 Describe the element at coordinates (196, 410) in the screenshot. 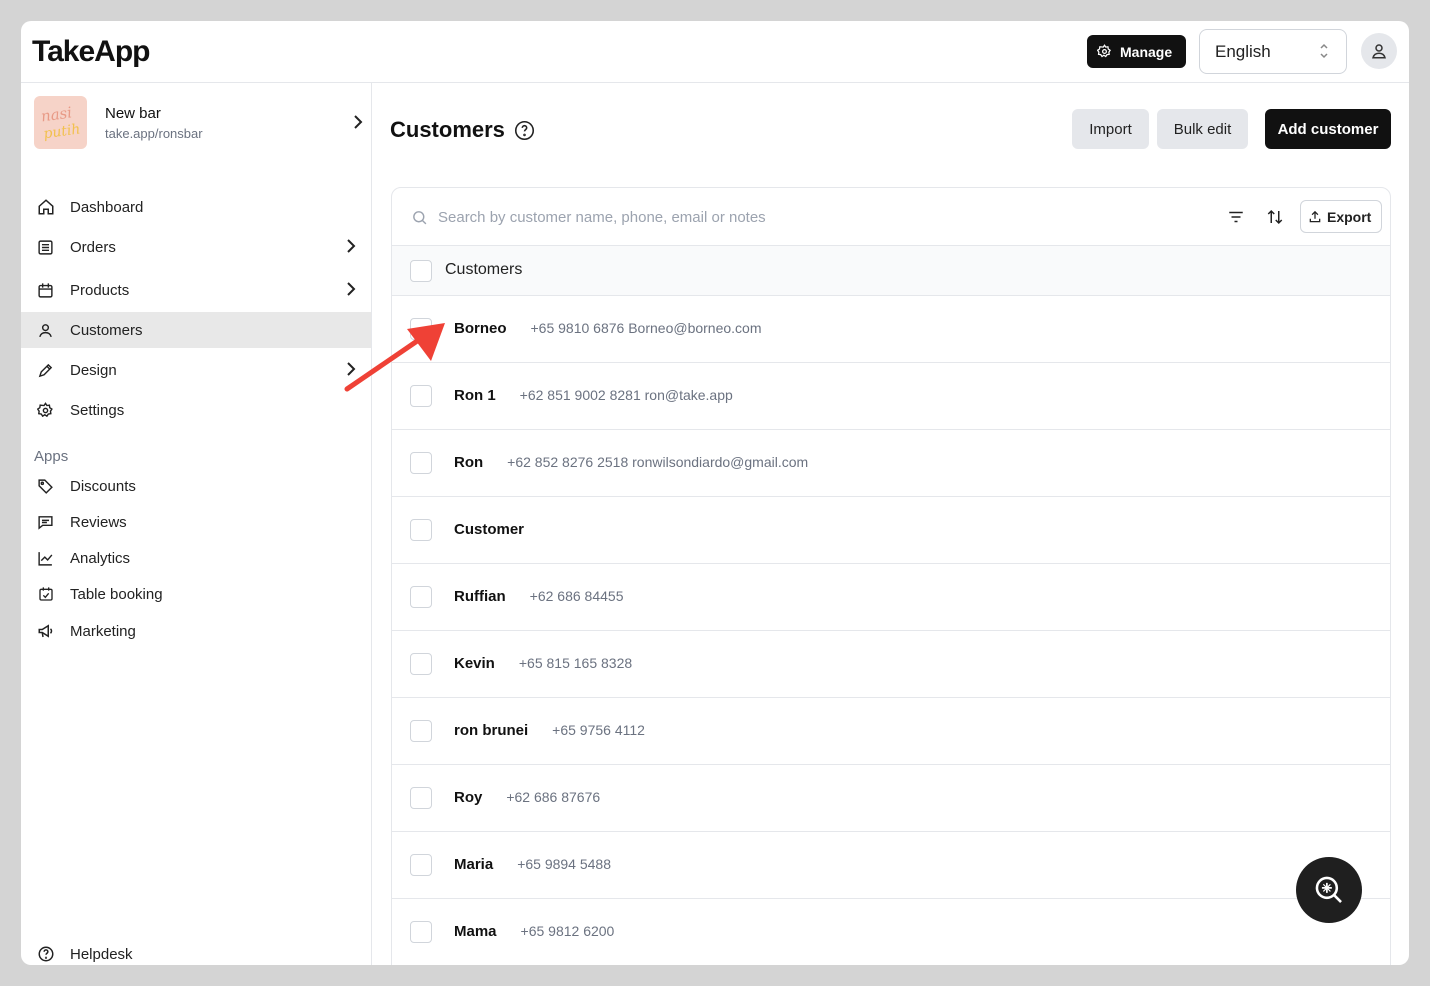

I see `sidebar-item-settings: Settings` at that location.